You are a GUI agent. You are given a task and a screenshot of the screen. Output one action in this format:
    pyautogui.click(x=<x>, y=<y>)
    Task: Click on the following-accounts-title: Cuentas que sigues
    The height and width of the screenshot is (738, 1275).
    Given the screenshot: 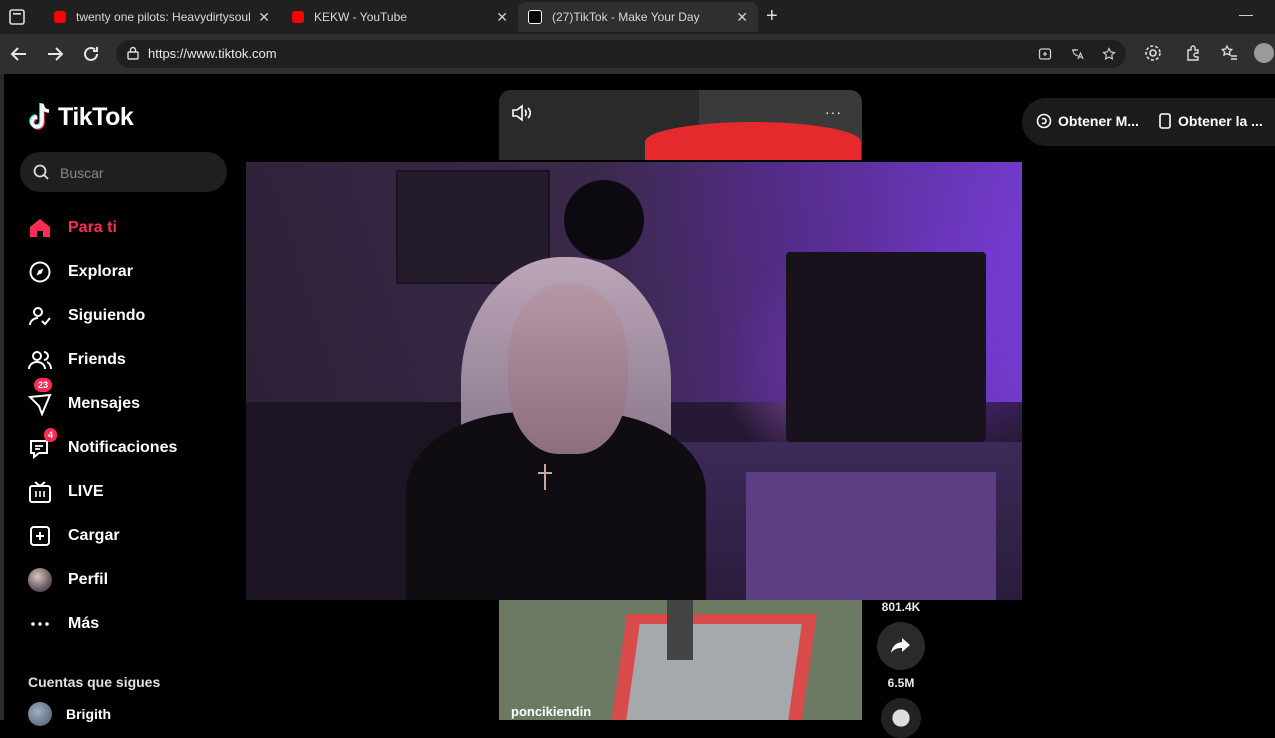 What is the action you would take?
    pyautogui.click(x=94, y=682)
    